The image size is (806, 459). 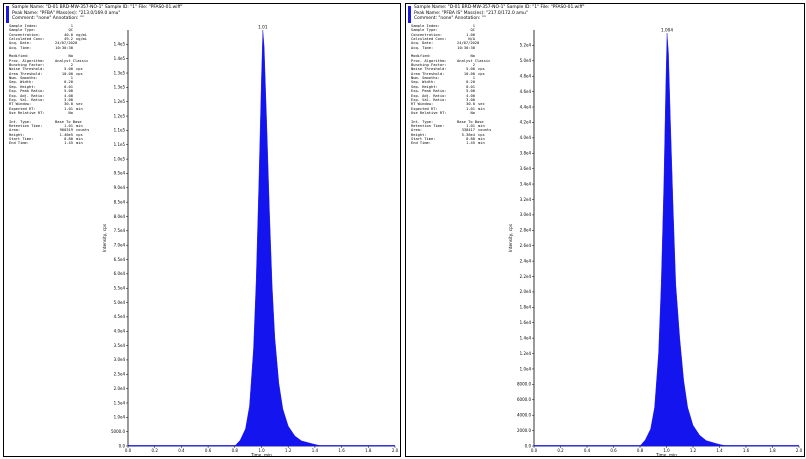 What do you see at coordinates (526, 45) in the screenshot?
I see `y-tick-label: 5.2e4` at bounding box center [526, 45].